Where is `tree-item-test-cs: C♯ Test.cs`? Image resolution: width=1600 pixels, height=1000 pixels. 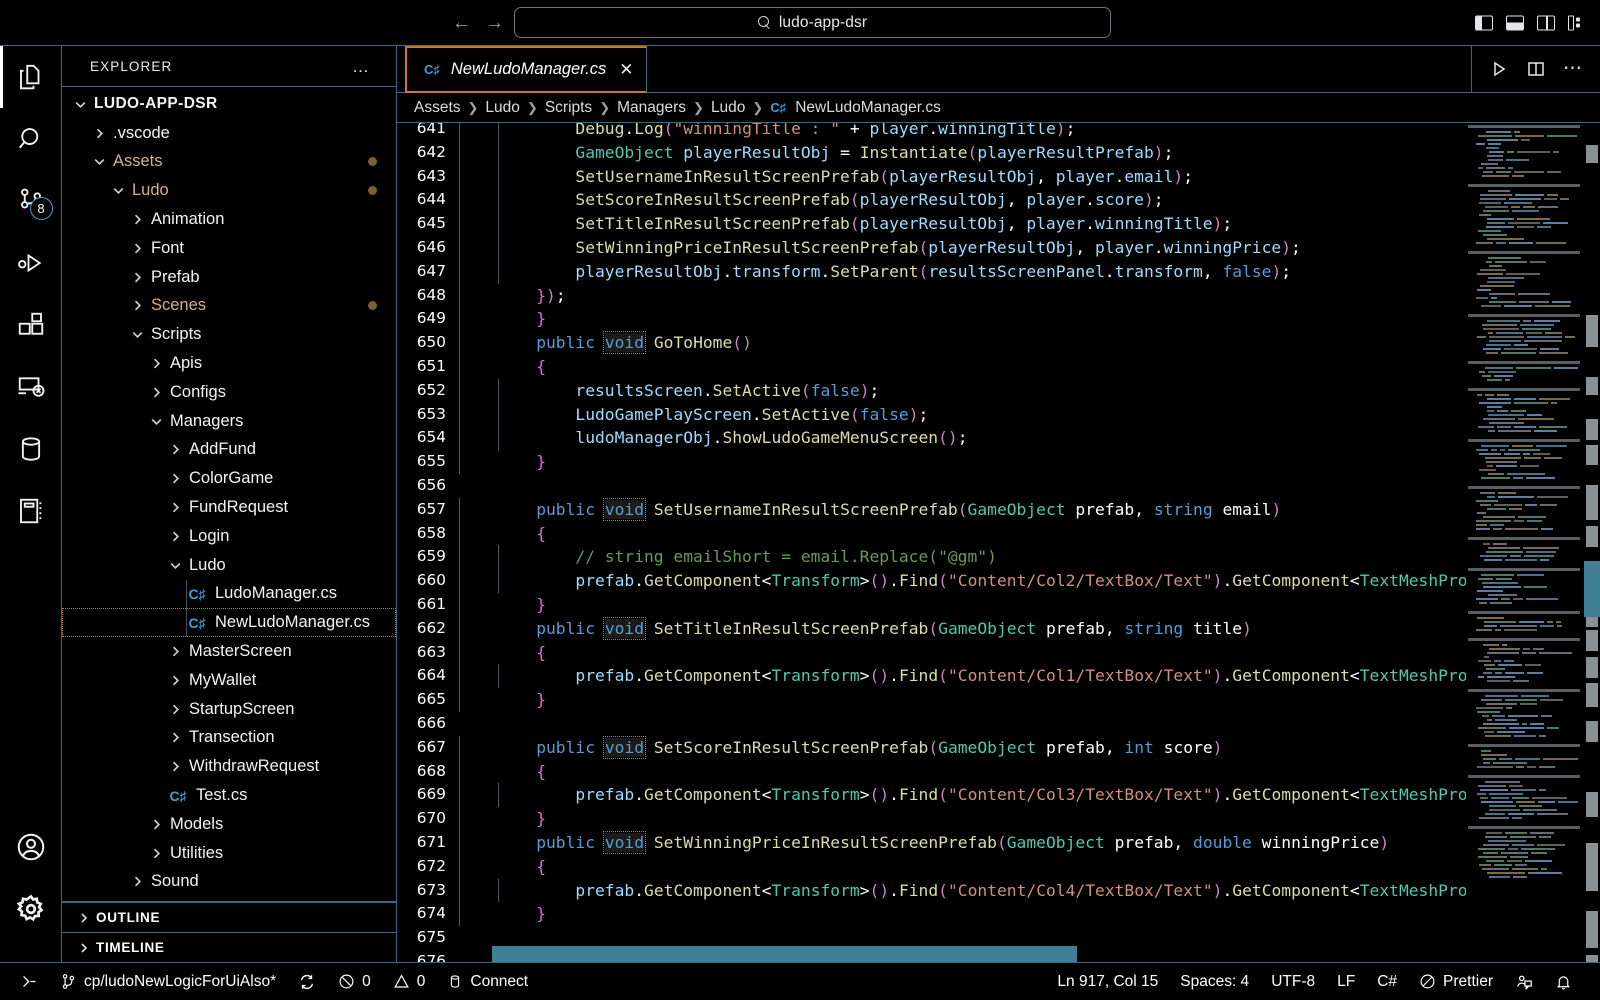 tree-item-test-cs: C♯ Test.cs is located at coordinates (229, 795).